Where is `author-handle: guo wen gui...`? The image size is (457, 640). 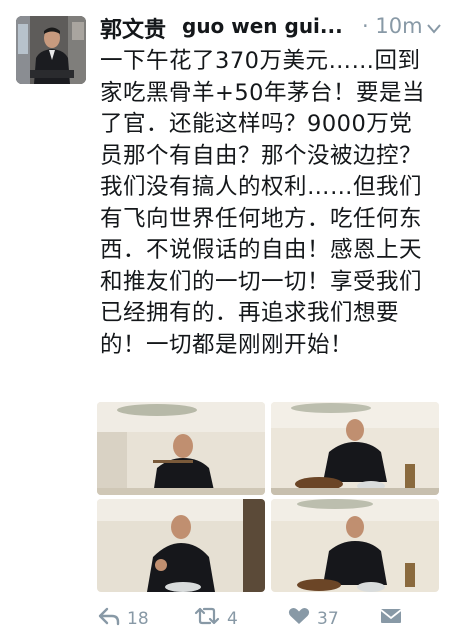 author-handle: guo wen gui... is located at coordinates (262, 26).